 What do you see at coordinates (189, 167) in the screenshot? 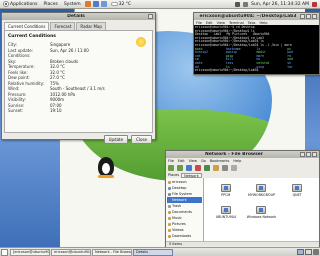
I see `up-icon` at bounding box center [189, 167].